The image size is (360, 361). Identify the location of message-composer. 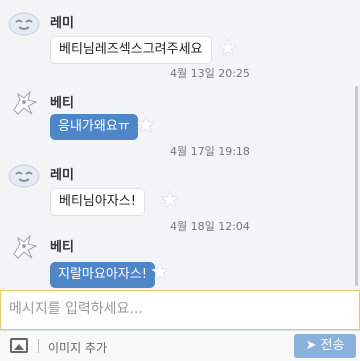
(180, 310).